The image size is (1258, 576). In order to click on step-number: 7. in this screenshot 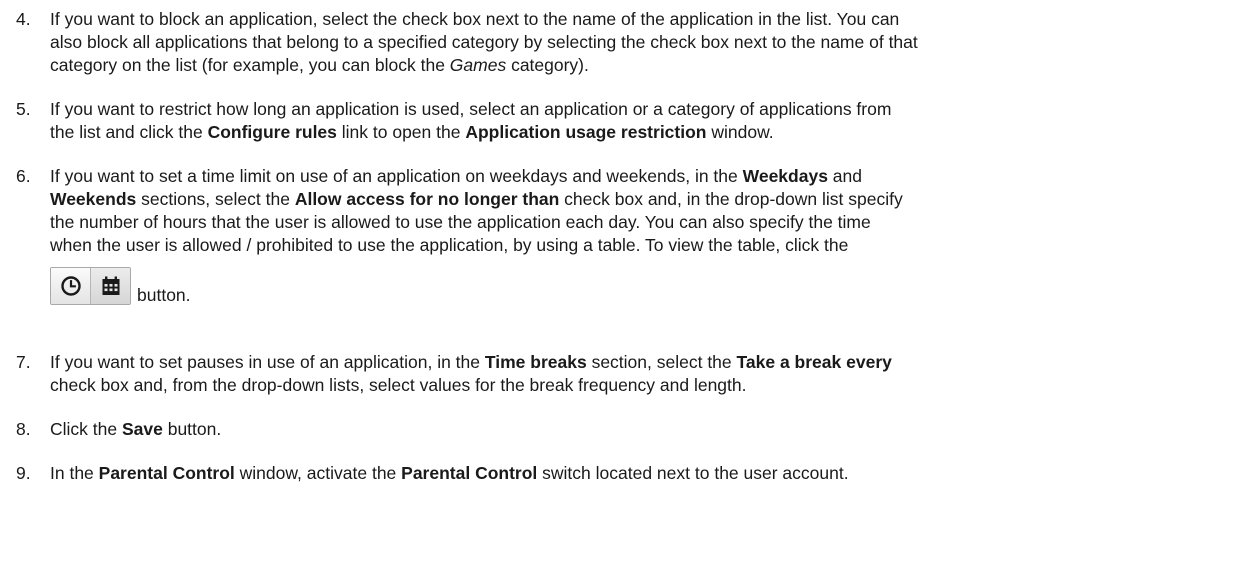, I will do `click(23, 362)`.